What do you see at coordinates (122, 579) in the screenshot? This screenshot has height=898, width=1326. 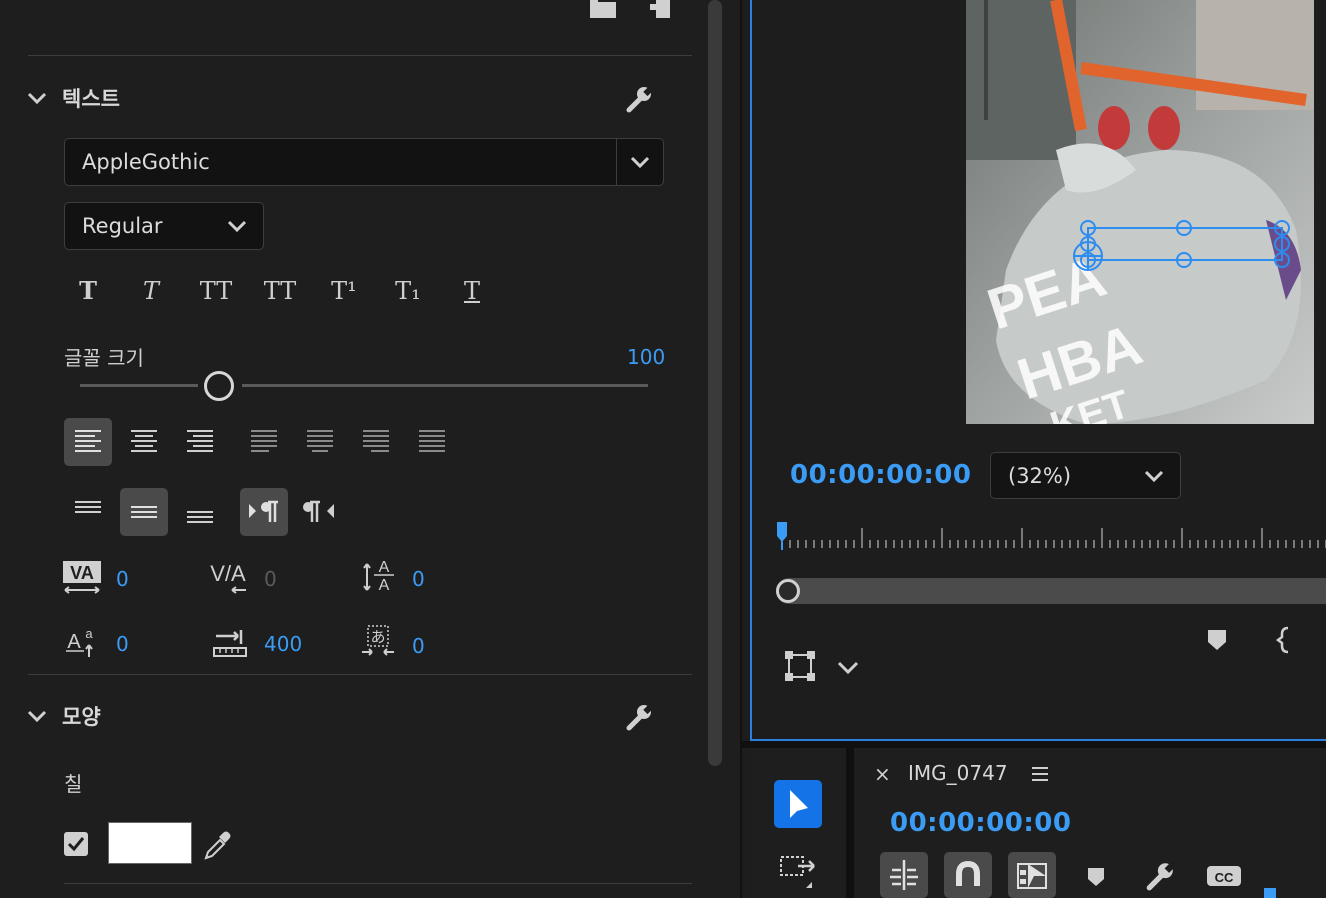 I see `kerning-value: 0` at bounding box center [122, 579].